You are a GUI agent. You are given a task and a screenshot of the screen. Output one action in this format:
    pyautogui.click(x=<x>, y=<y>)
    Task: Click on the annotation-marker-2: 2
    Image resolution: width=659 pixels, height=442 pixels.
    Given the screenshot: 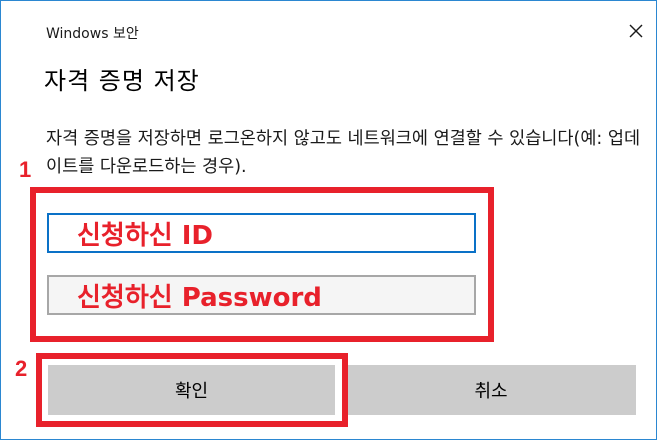 What is the action you would take?
    pyautogui.click(x=21, y=368)
    